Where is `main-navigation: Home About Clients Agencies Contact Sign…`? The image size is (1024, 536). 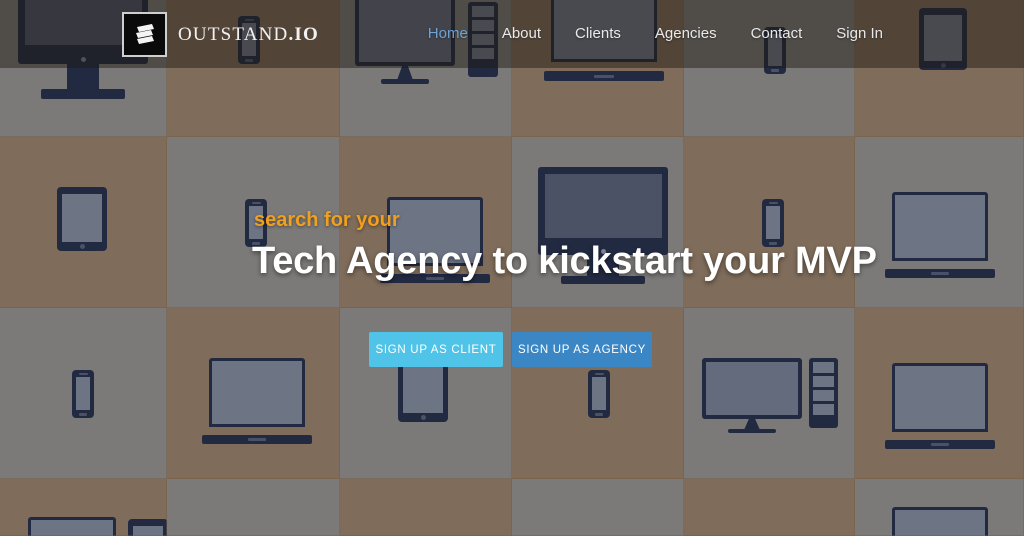 main-navigation: Home About Clients Agencies Contact Sign… is located at coordinates (655, 34).